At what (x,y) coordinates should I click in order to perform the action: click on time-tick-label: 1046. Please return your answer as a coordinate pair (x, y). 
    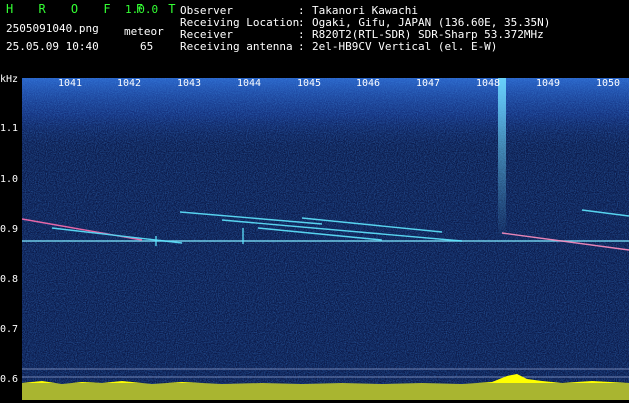
    Looking at the image, I should click on (368, 83).